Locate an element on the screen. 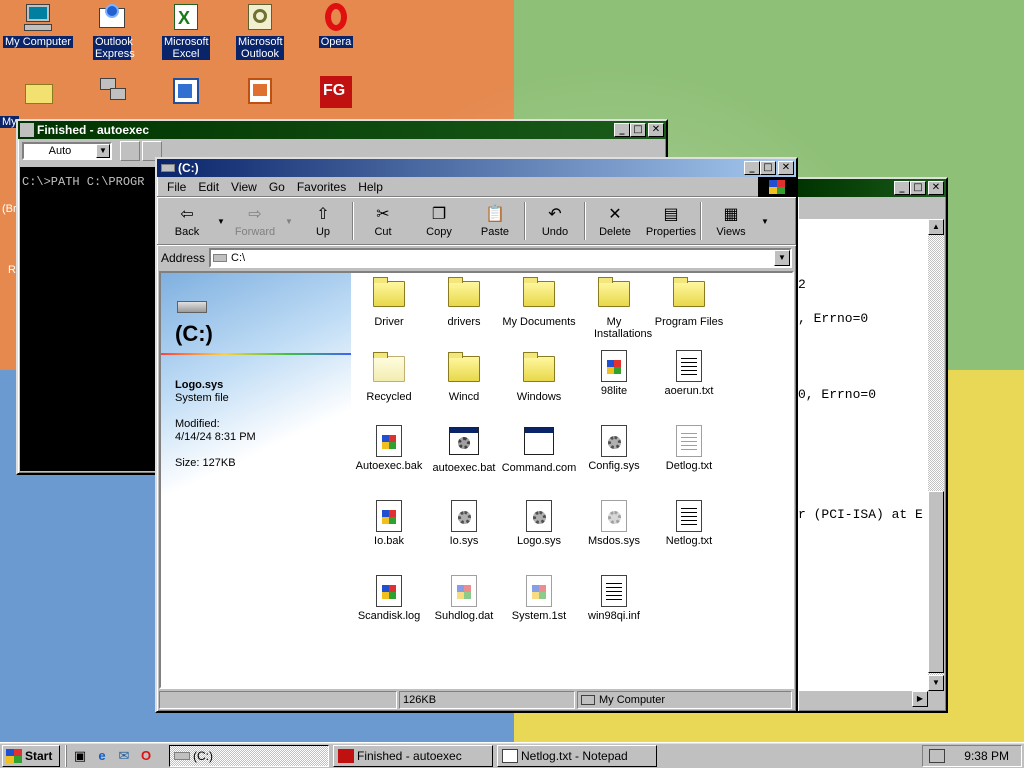 The image size is (1024, 768). desktop-icon-fg: FG is located at coordinates (336, 92).